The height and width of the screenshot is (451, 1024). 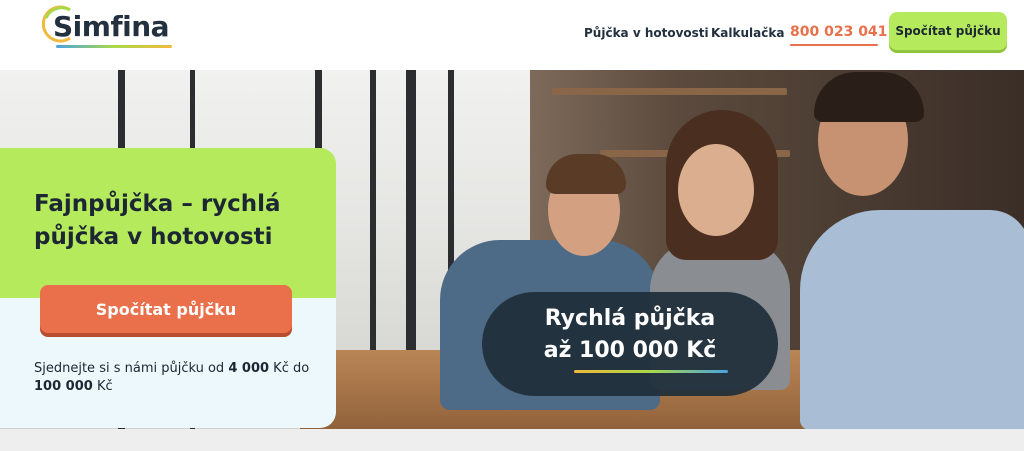 I want to click on badge-title: Rychlá půjčka, so click(x=630, y=318).